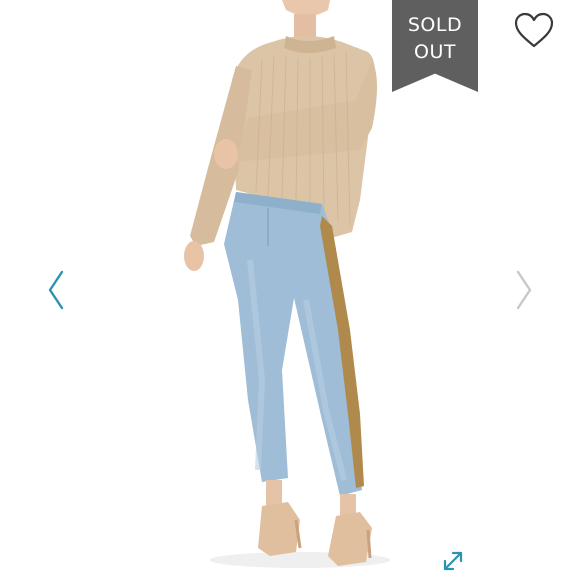 The width and height of the screenshot is (580, 580). I want to click on heart-icon, so click(534, 30).